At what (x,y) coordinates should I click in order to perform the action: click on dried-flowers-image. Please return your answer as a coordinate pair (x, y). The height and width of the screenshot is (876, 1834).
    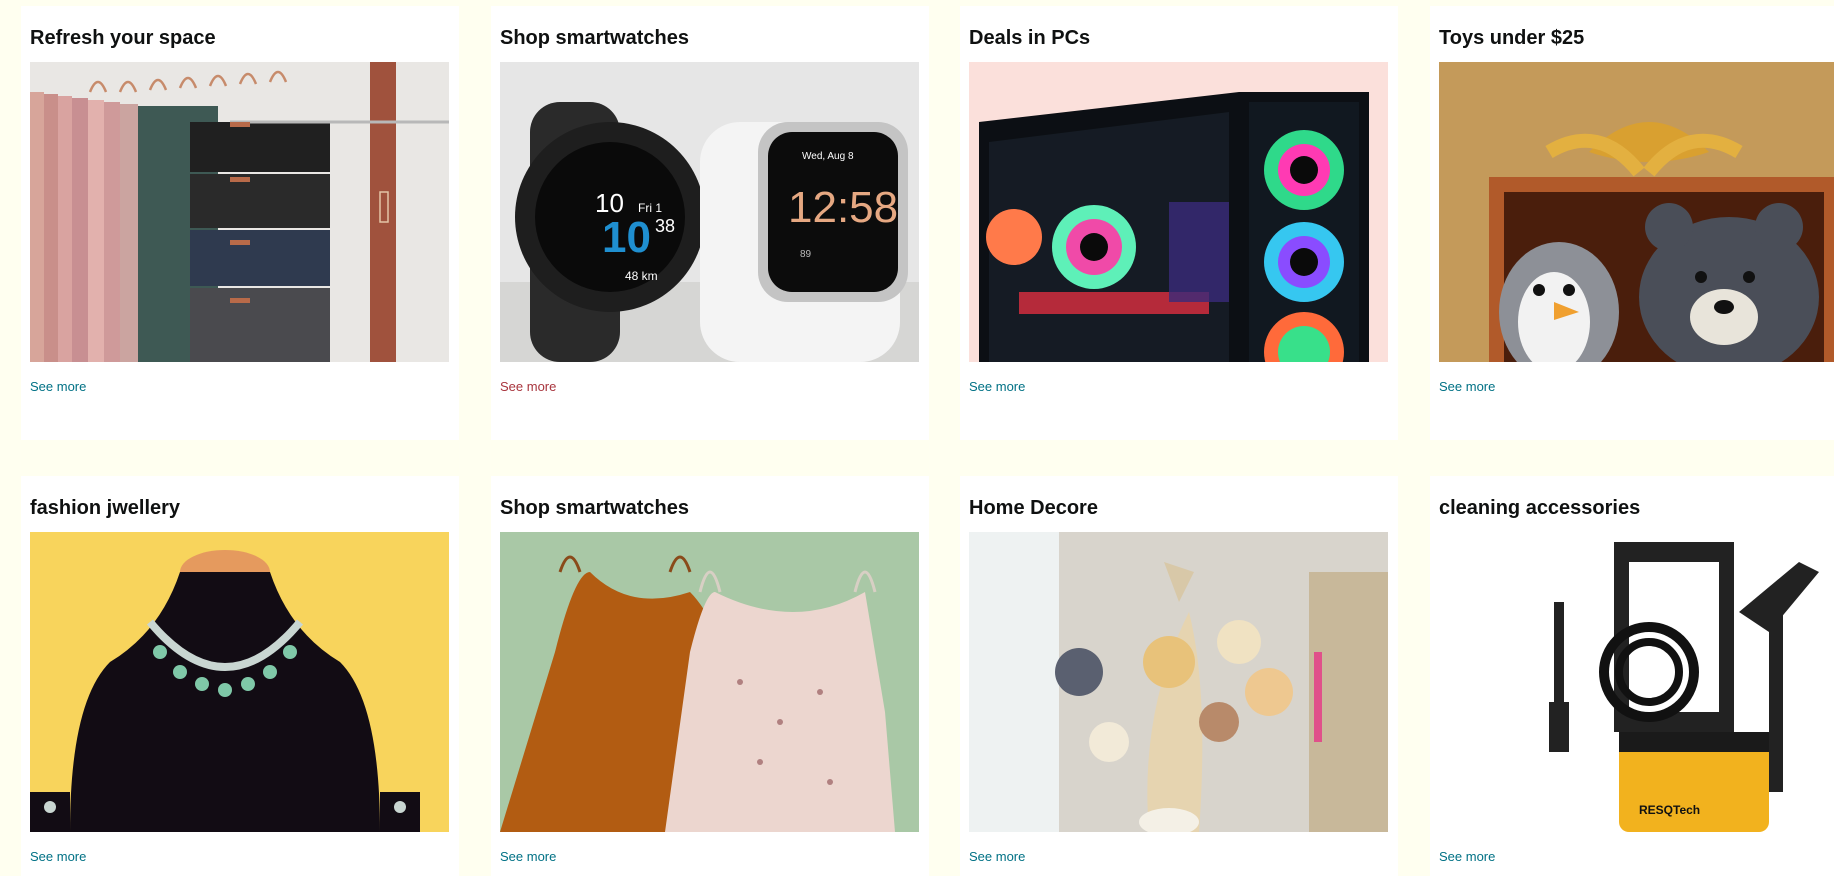
    Looking at the image, I should click on (1178, 682).